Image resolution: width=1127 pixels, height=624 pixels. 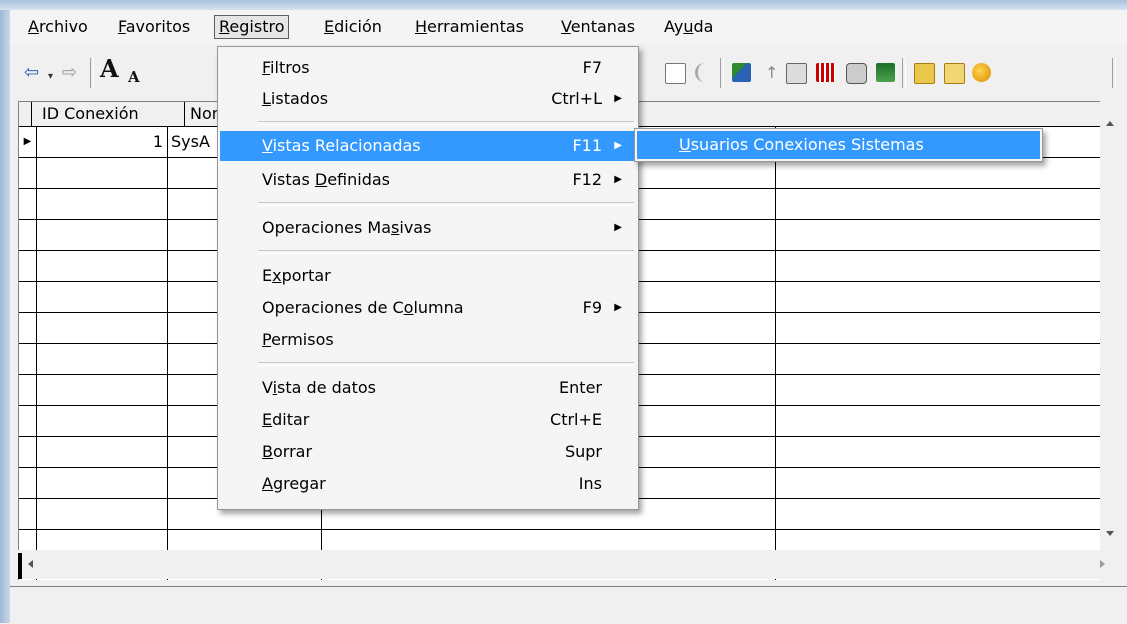 What do you see at coordinates (674, 26) in the screenshot?
I see `menu-ayuda-pre: Ay` at bounding box center [674, 26].